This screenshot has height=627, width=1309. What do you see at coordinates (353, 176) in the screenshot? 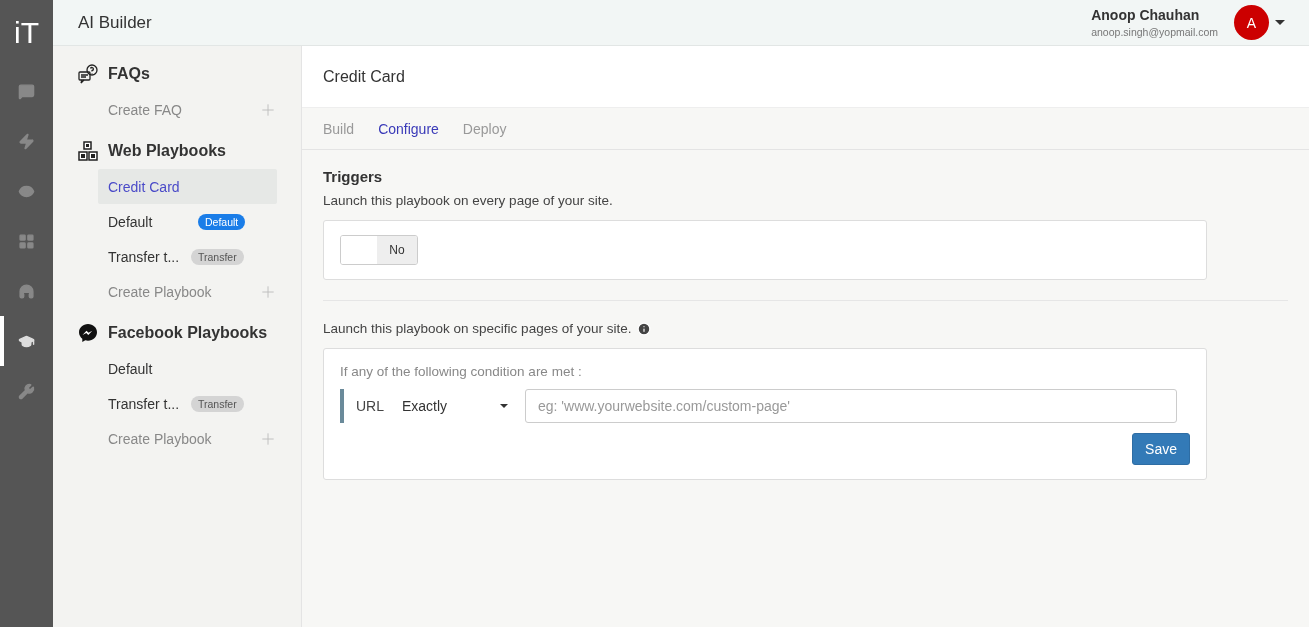
I see `section-heading: Triggers` at bounding box center [353, 176].